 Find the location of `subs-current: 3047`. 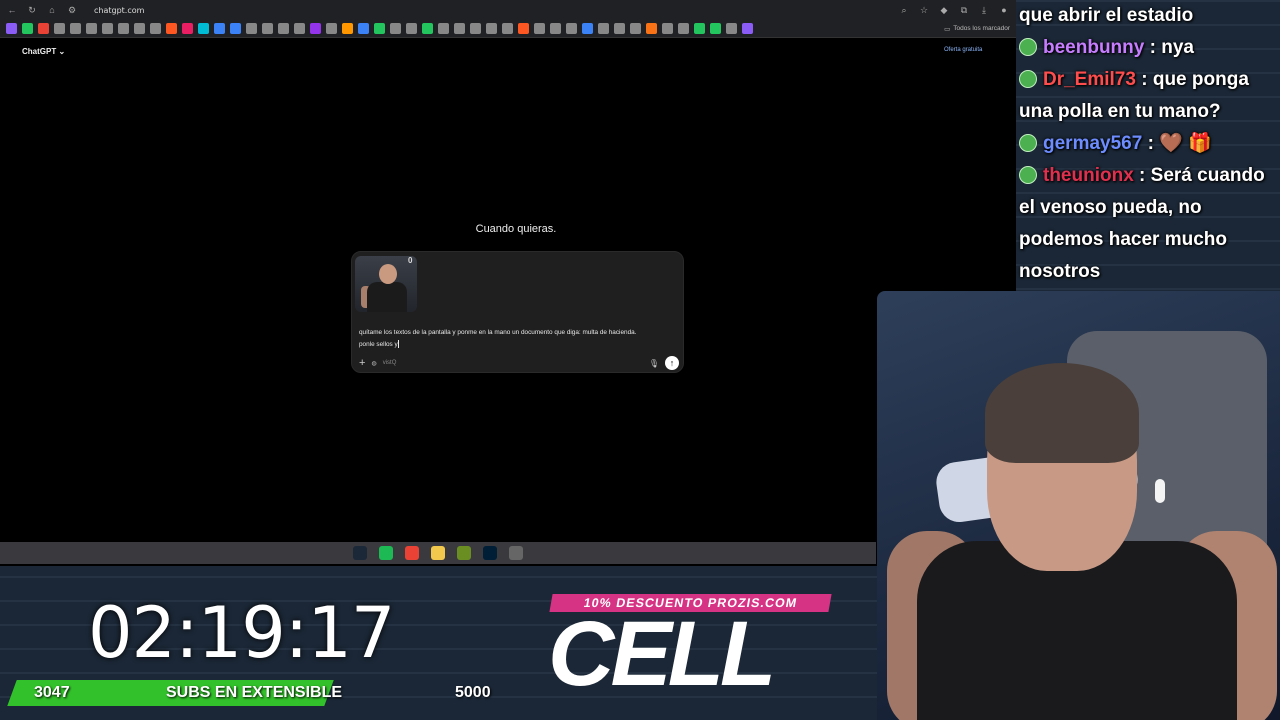

subs-current: 3047 is located at coordinates (52, 692).